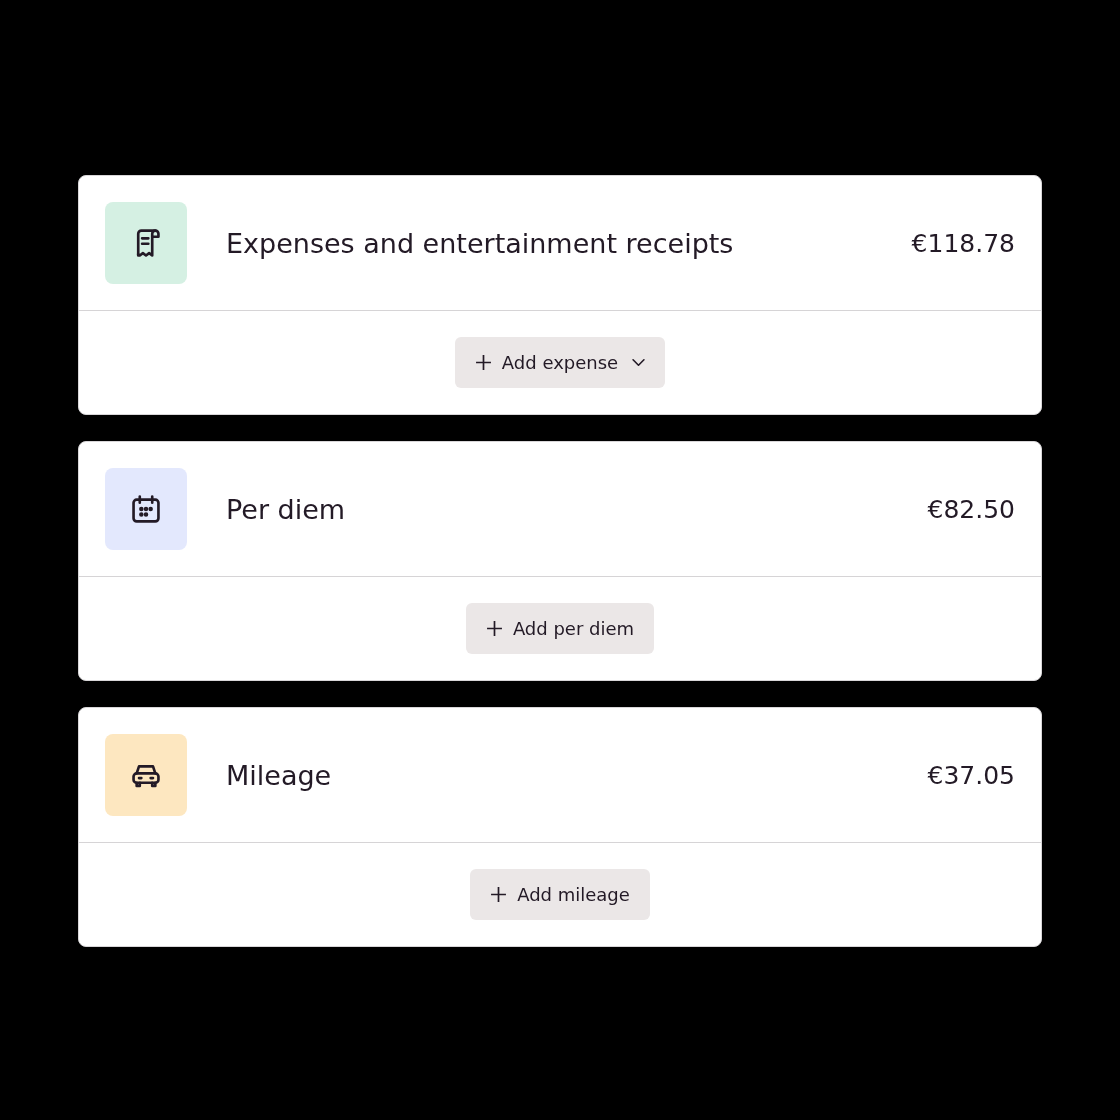 This screenshot has height=1120, width=1120. I want to click on amount-total: €118.78, so click(963, 243).